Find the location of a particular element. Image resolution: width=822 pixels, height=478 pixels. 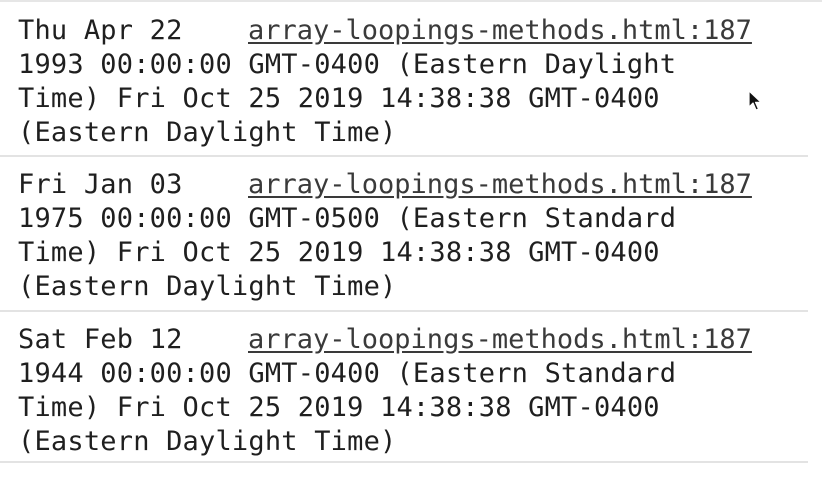

message-text-line: Sat Feb 12 is located at coordinates (100, 339).